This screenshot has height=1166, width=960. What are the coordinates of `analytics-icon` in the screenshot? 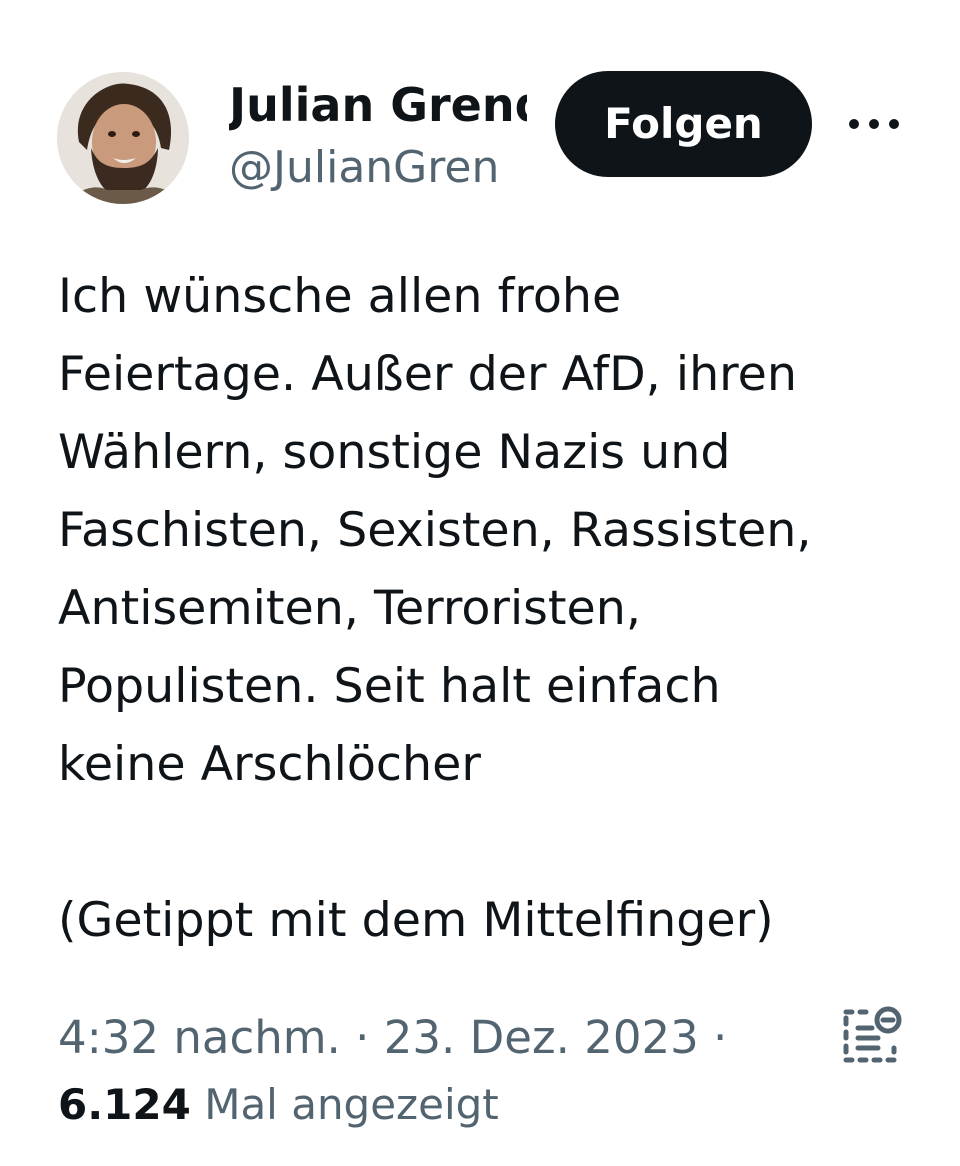 It's located at (872, 1034).